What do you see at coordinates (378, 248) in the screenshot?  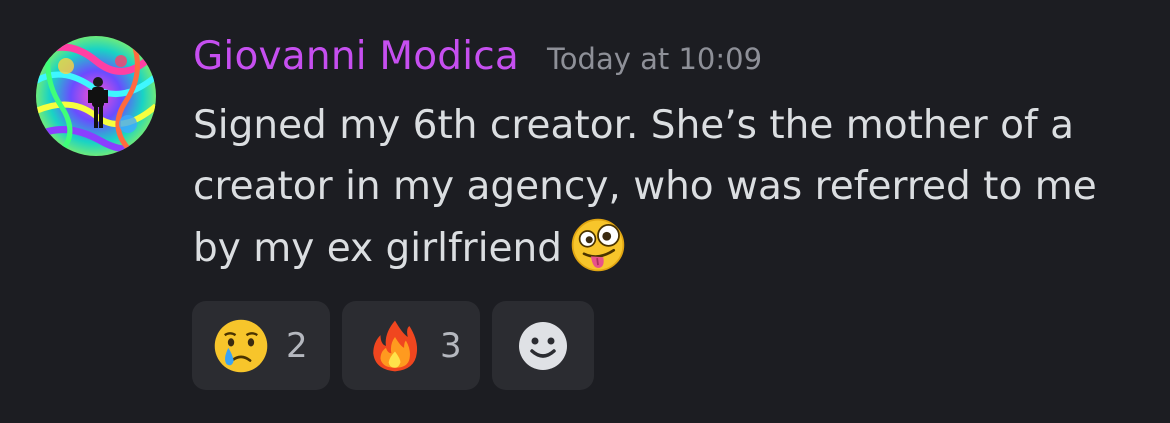 I see `message-line-text: by my ex girlfriend` at bounding box center [378, 248].